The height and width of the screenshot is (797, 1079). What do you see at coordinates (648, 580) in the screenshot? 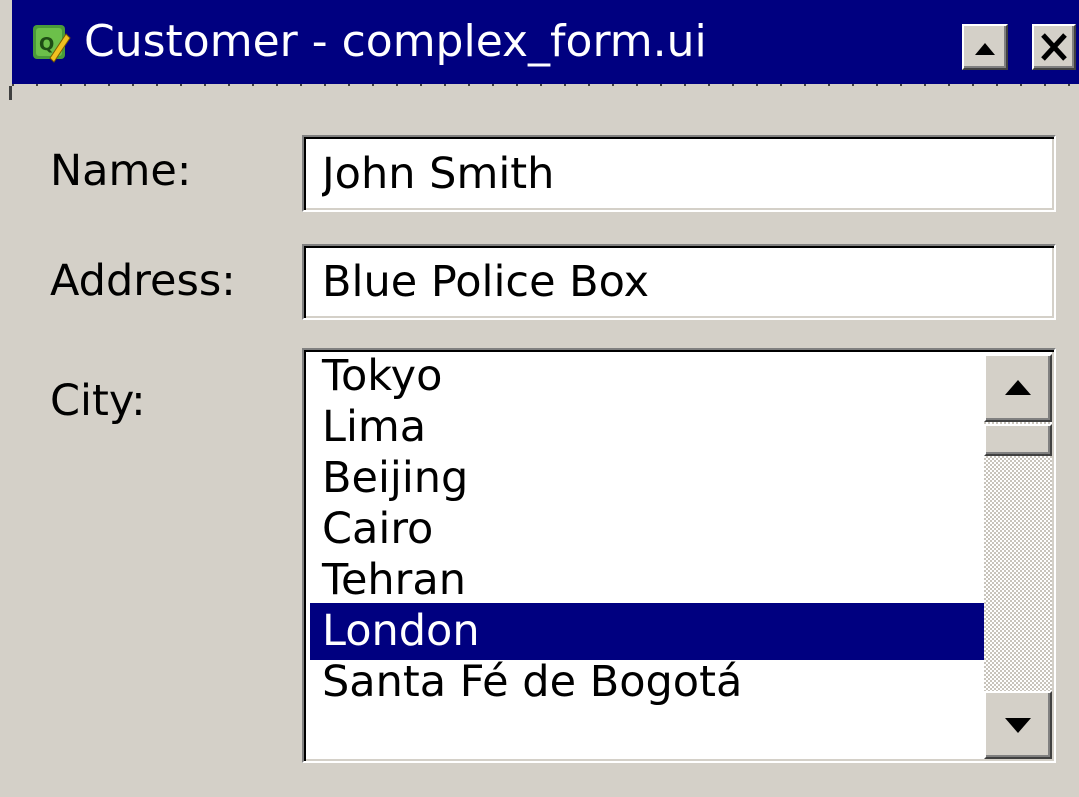
I see `list-item: Tehran` at bounding box center [648, 580].